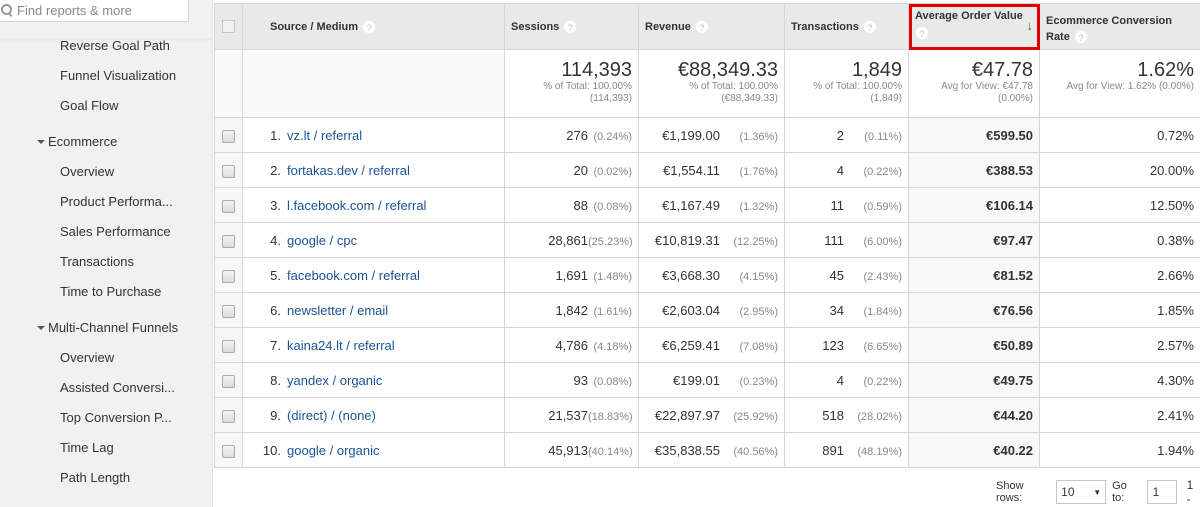  I want to click on sidebar-item-sales-performance: Sales Performance, so click(106, 232).